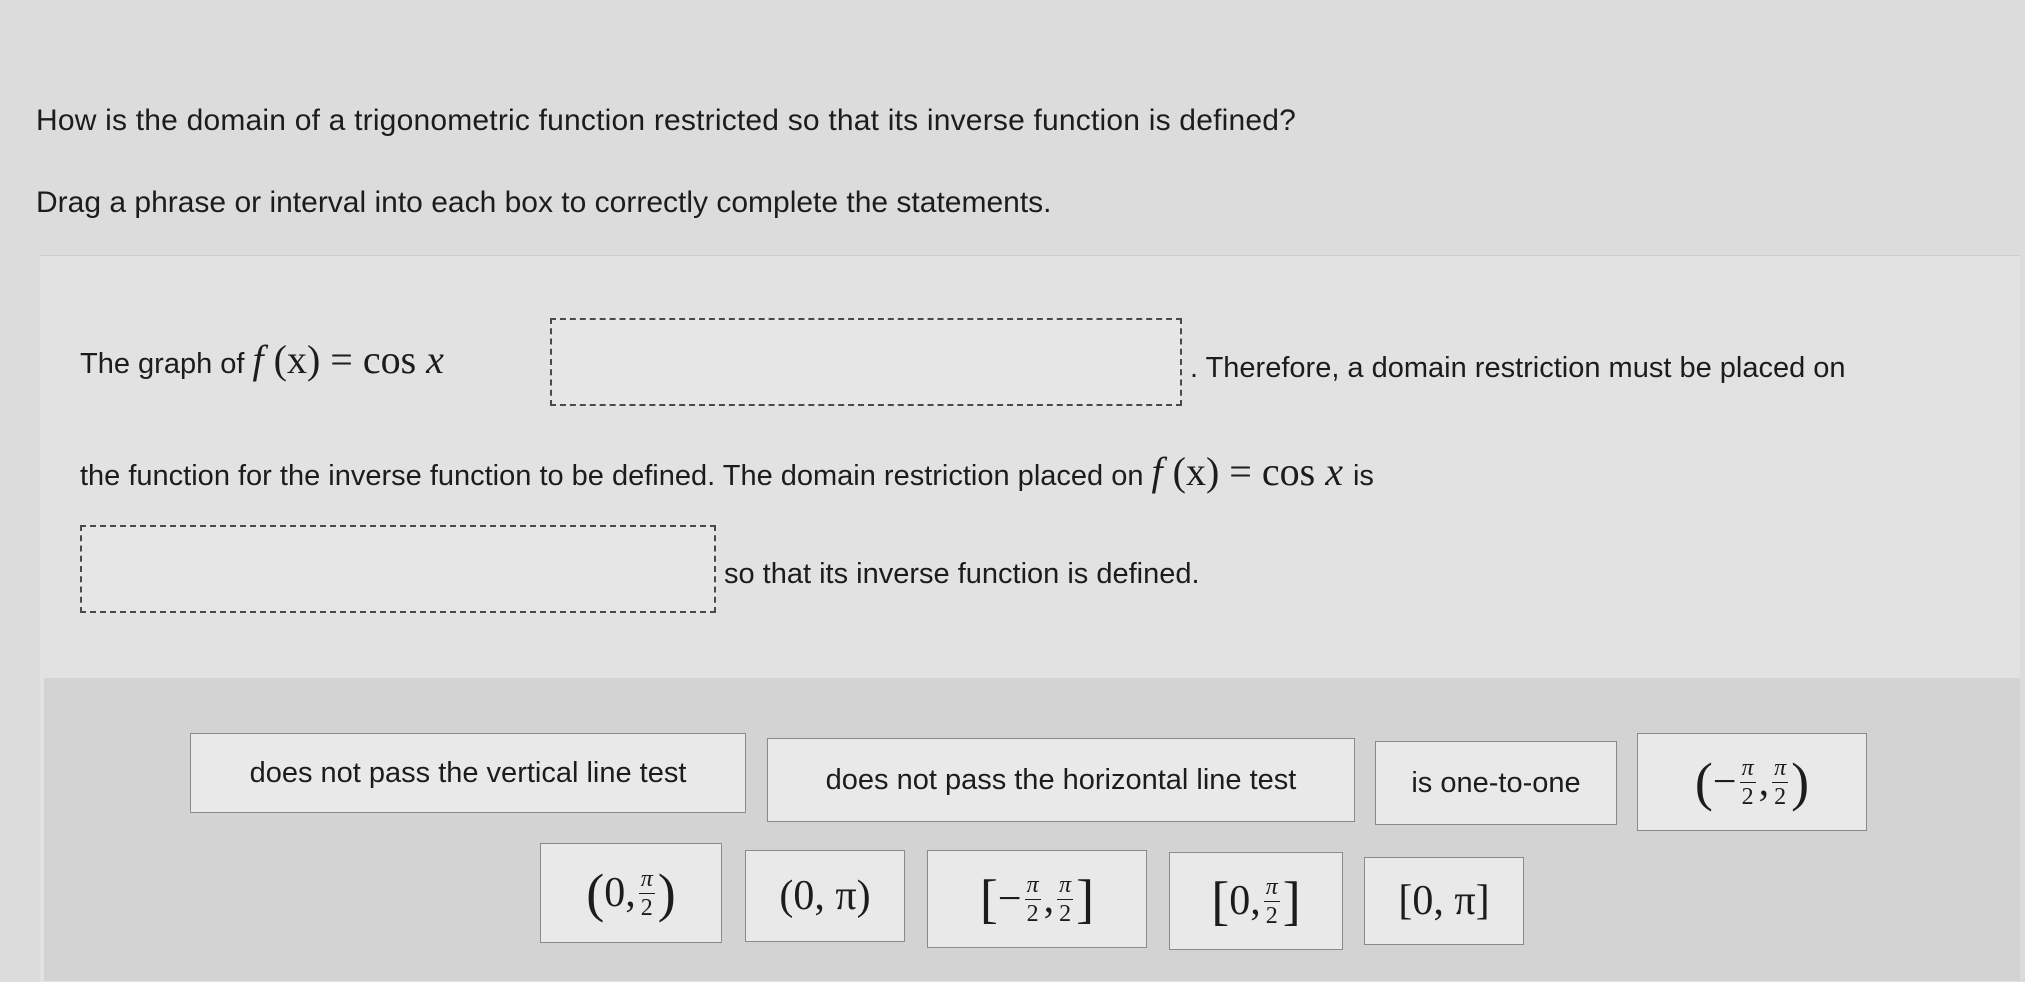 The image size is (2025, 982). What do you see at coordinates (962, 574) in the screenshot?
I see `statement-line-3: so that its inverse function is defined.` at bounding box center [962, 574].